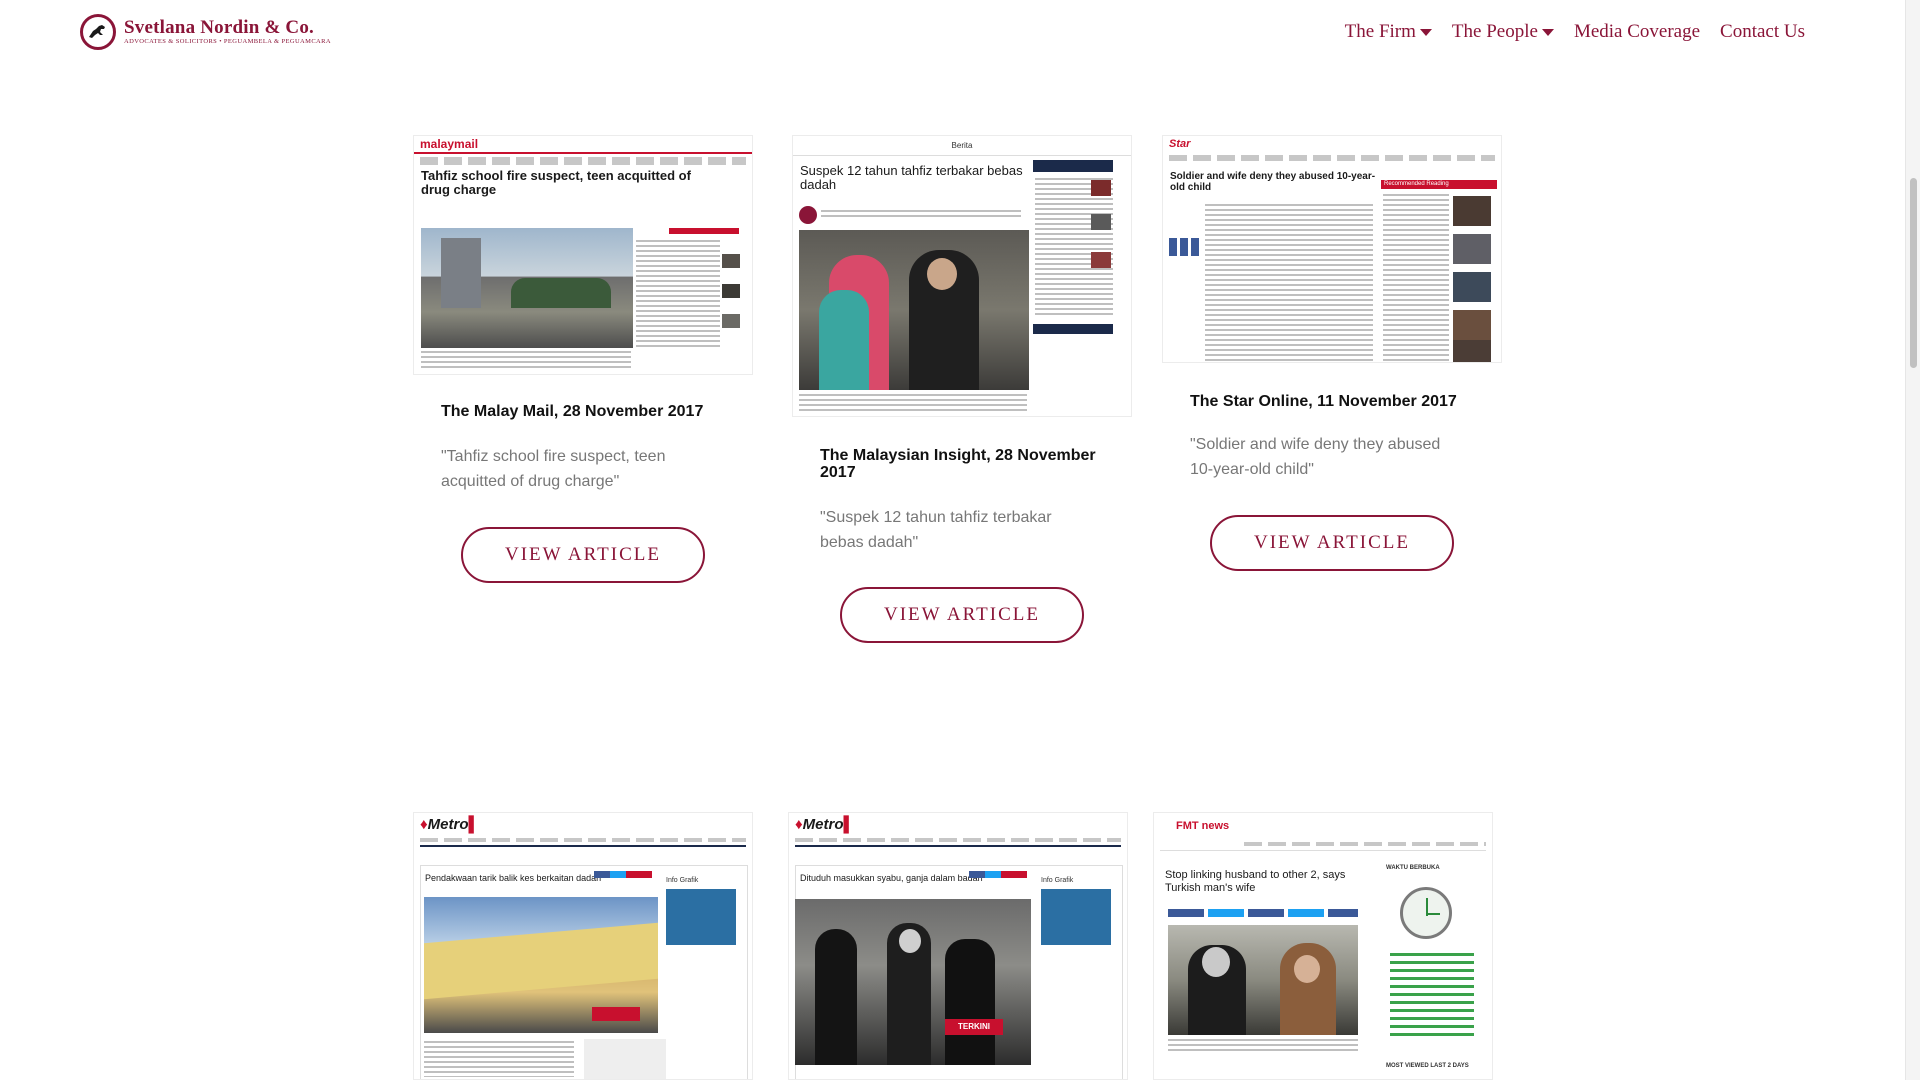 Image resolution: width=1920 pixels, height=1080 pixels. I want to click on sidebar-heading: Recommended Reading, so click(1439, 184).